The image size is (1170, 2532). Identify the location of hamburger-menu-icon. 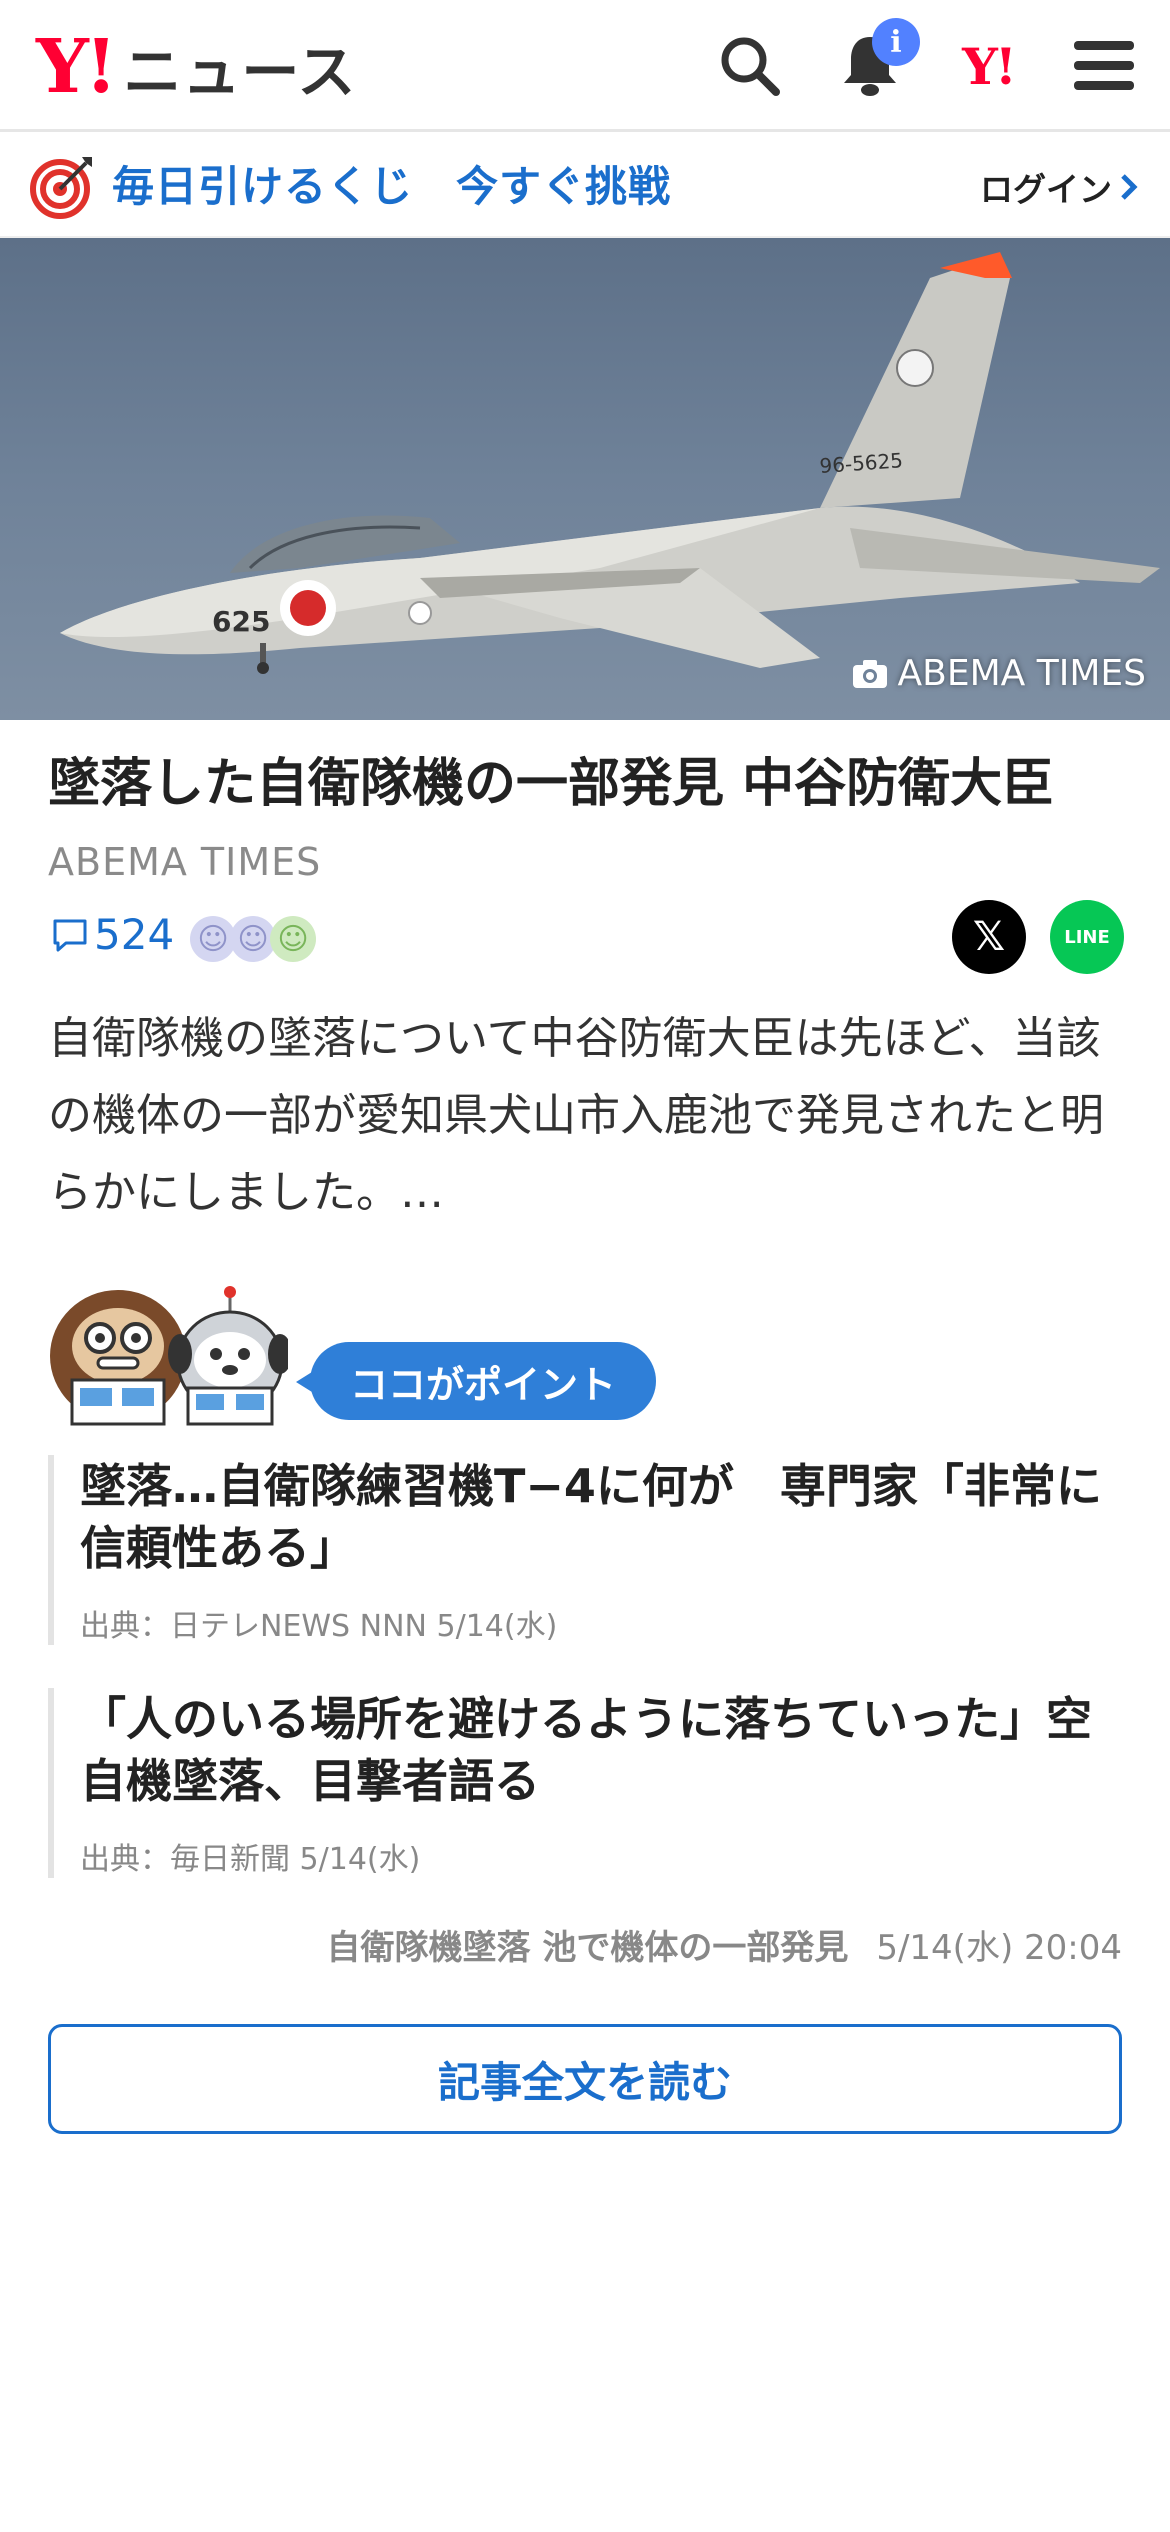
(1104, 65).